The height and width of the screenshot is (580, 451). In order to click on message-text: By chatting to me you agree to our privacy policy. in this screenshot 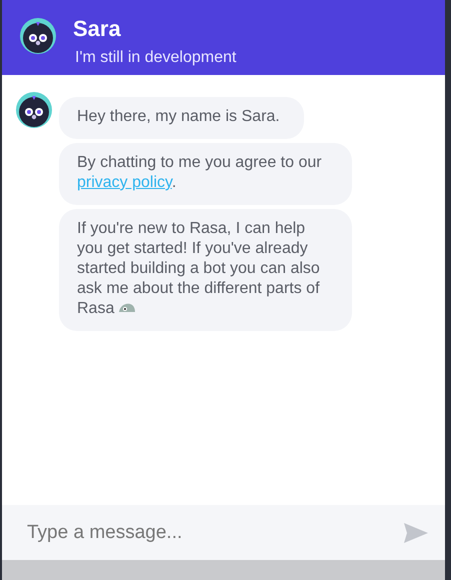, I will do `click(199, 172)`.